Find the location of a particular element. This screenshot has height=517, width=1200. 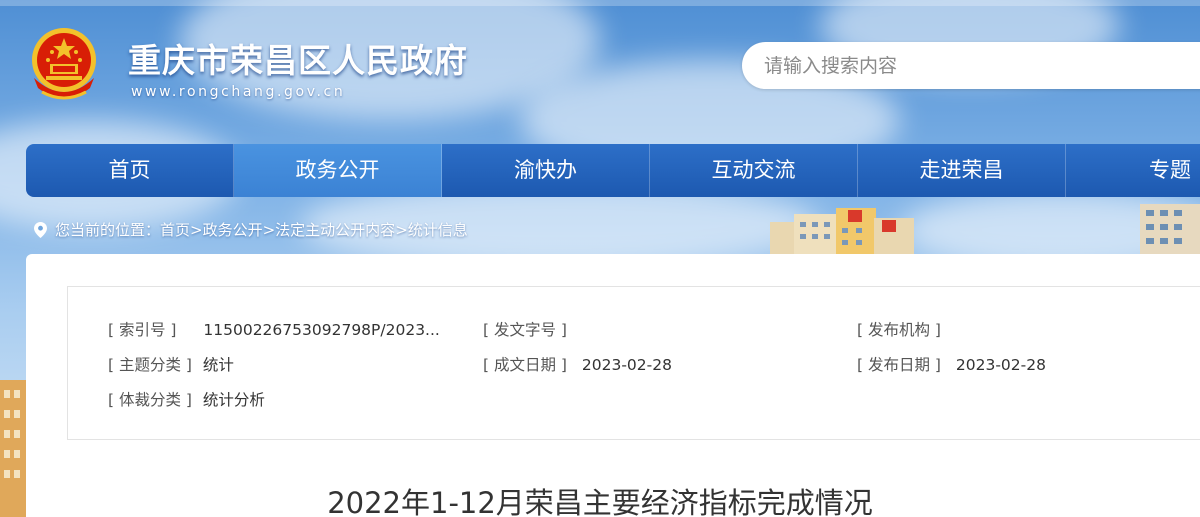

breadcrumb: 您当前的位置： 首页 >政务公开 >法定主动公开内容 >统计信息 is located at coordinates (251, 229).